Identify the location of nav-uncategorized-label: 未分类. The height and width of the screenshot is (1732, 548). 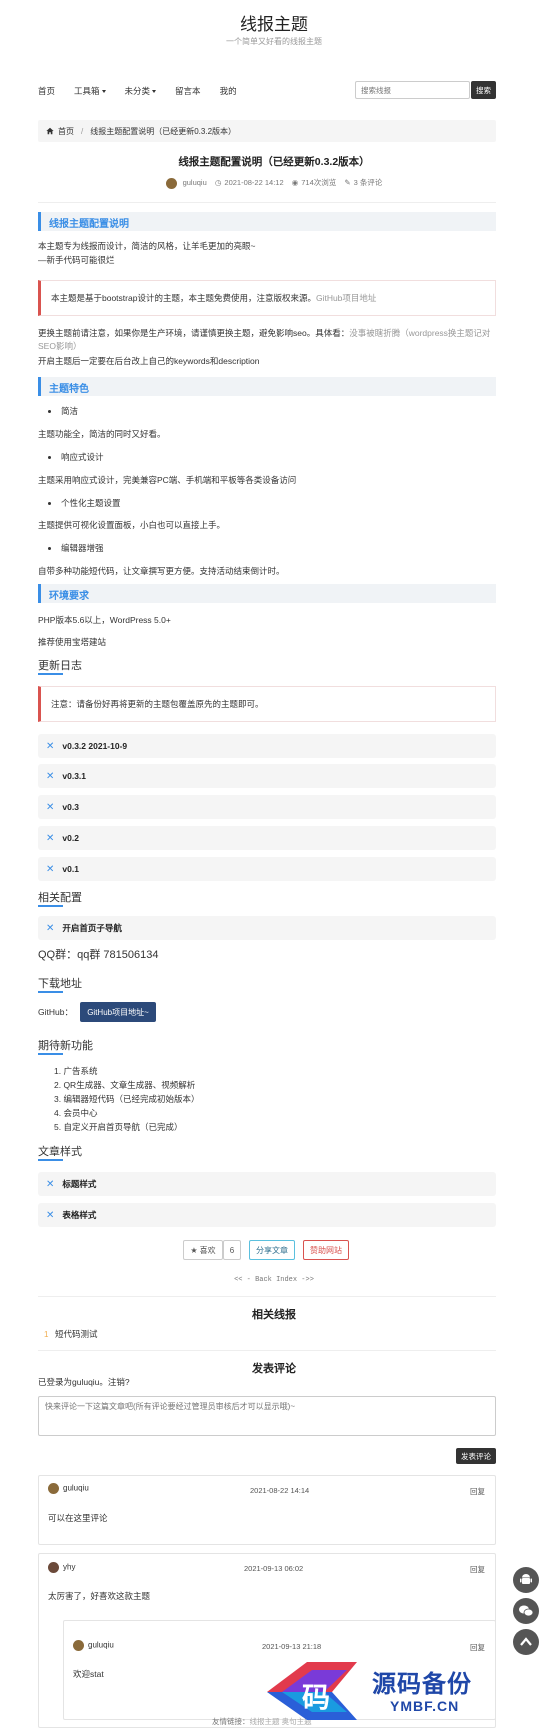
(137, 91).